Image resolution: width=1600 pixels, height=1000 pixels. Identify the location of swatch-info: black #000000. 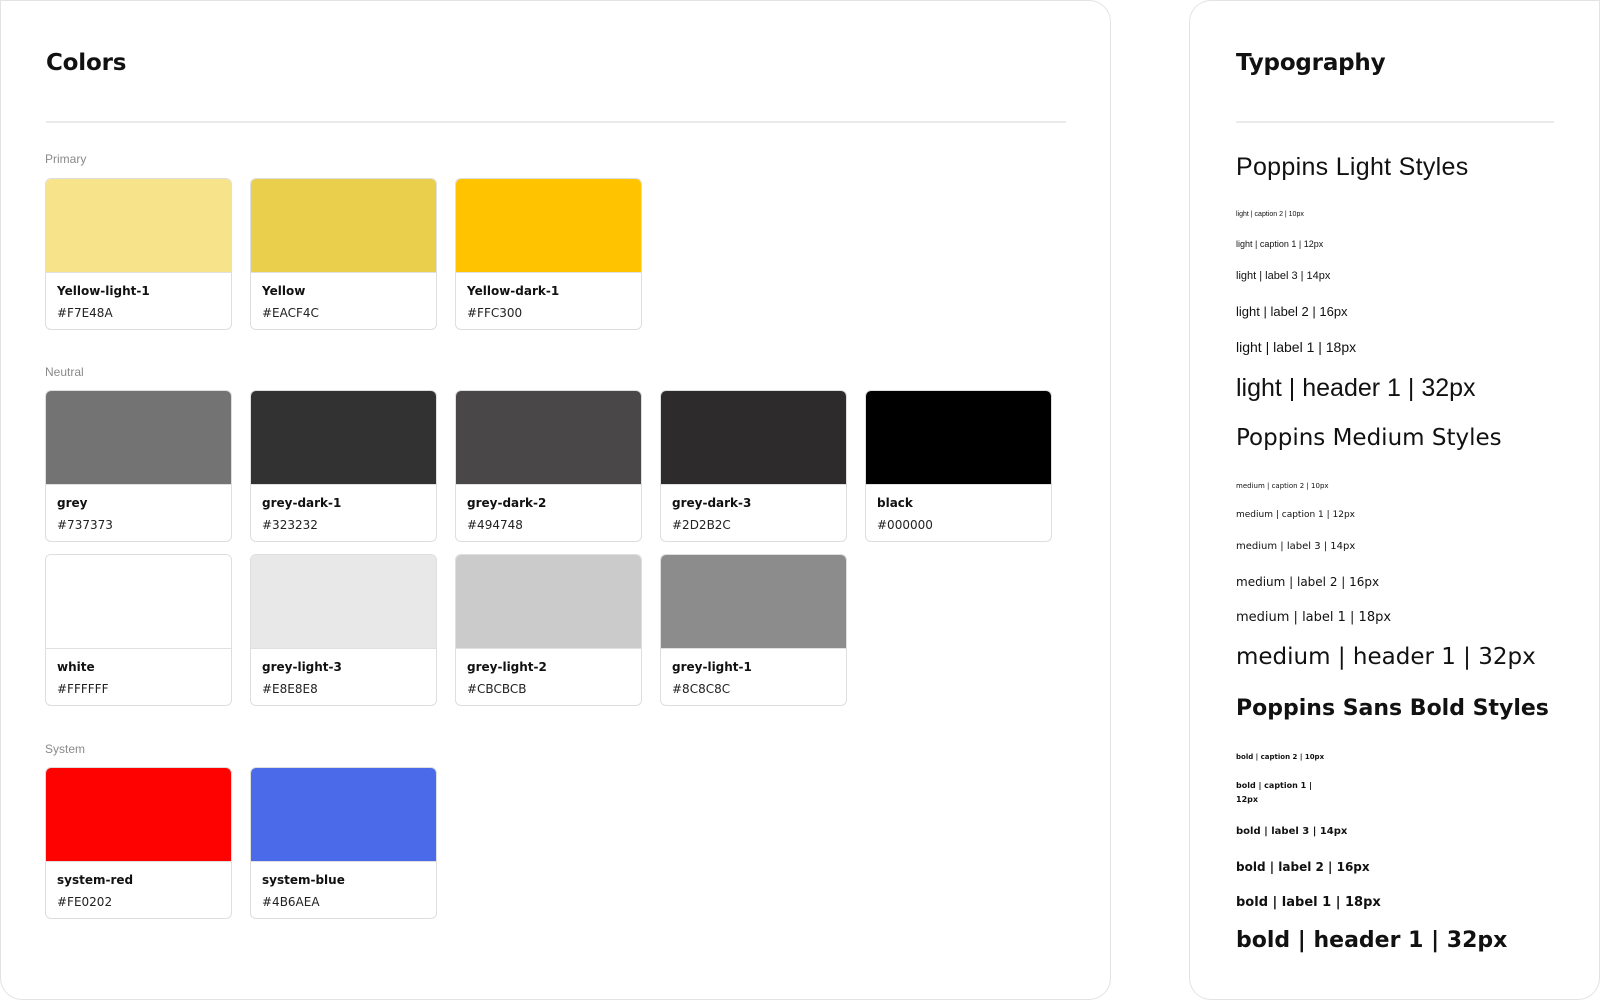
(958, 509).